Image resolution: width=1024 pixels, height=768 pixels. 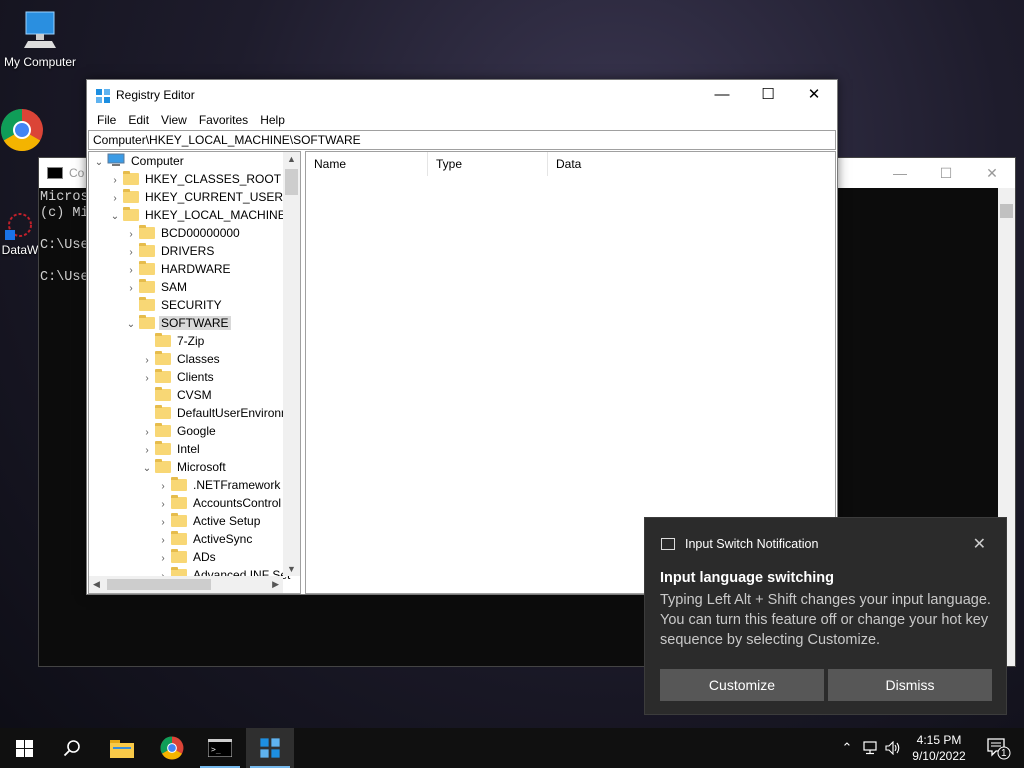 I want to click on console-close-button: ✕, so click(x=992, y=173).